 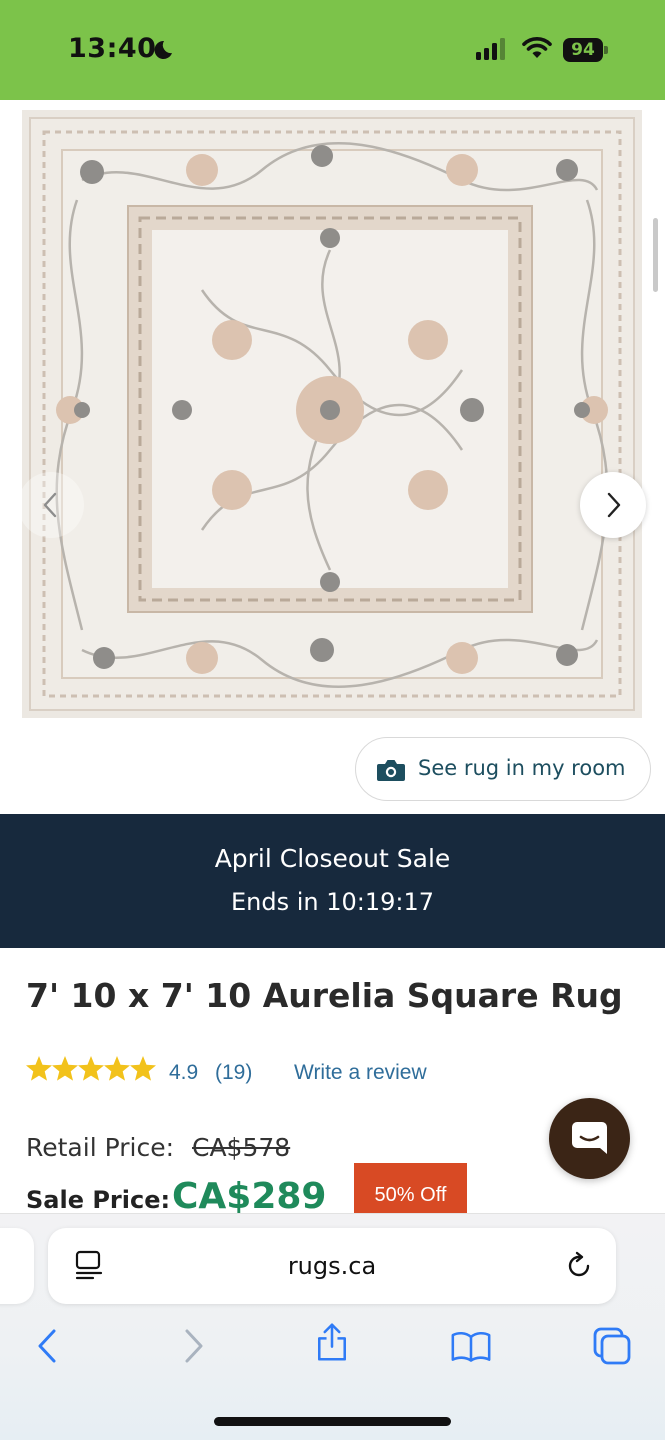 I want to click on previous-tab-preview, so click(x=17, y=1266).